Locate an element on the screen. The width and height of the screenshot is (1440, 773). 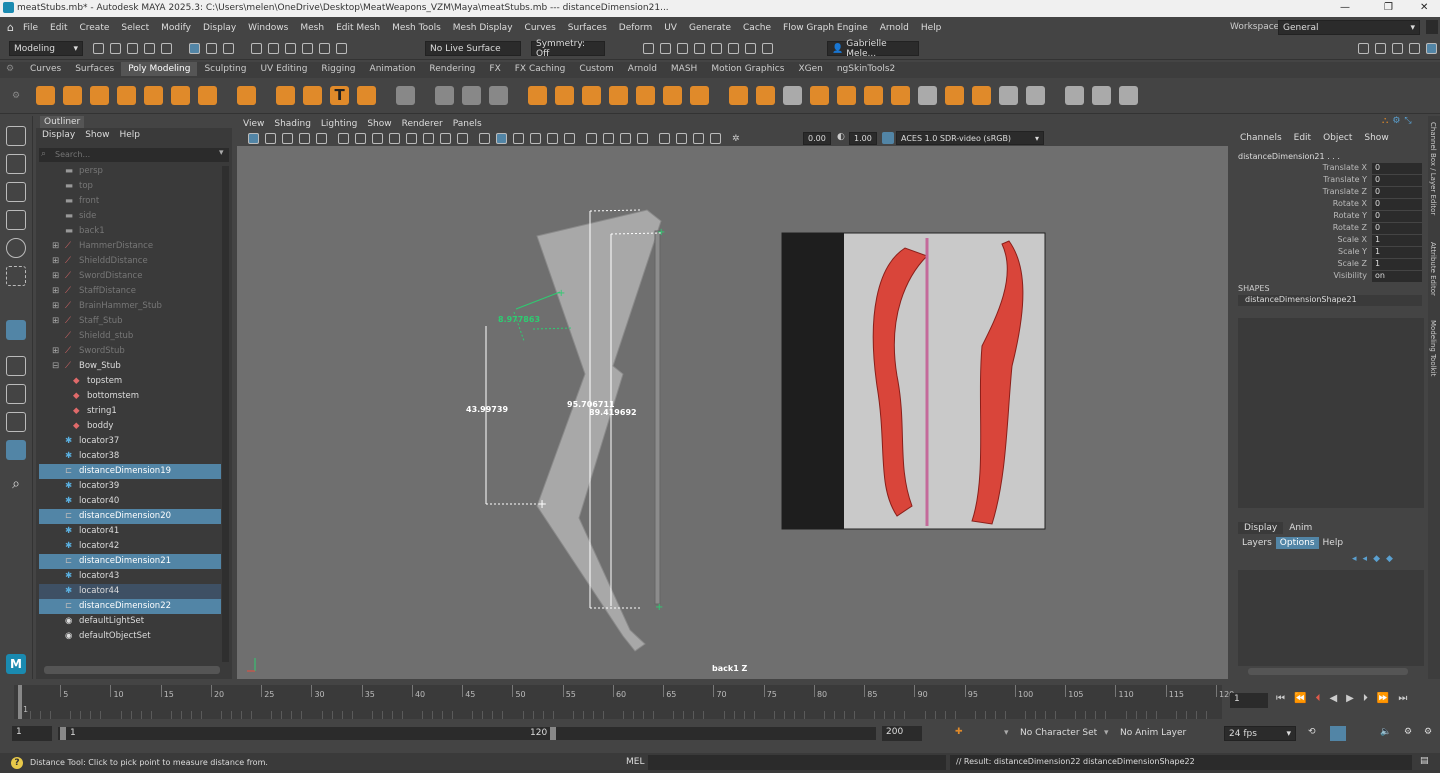
move-layer-up-icon: ◂ is located at coordinates (1354, 559).